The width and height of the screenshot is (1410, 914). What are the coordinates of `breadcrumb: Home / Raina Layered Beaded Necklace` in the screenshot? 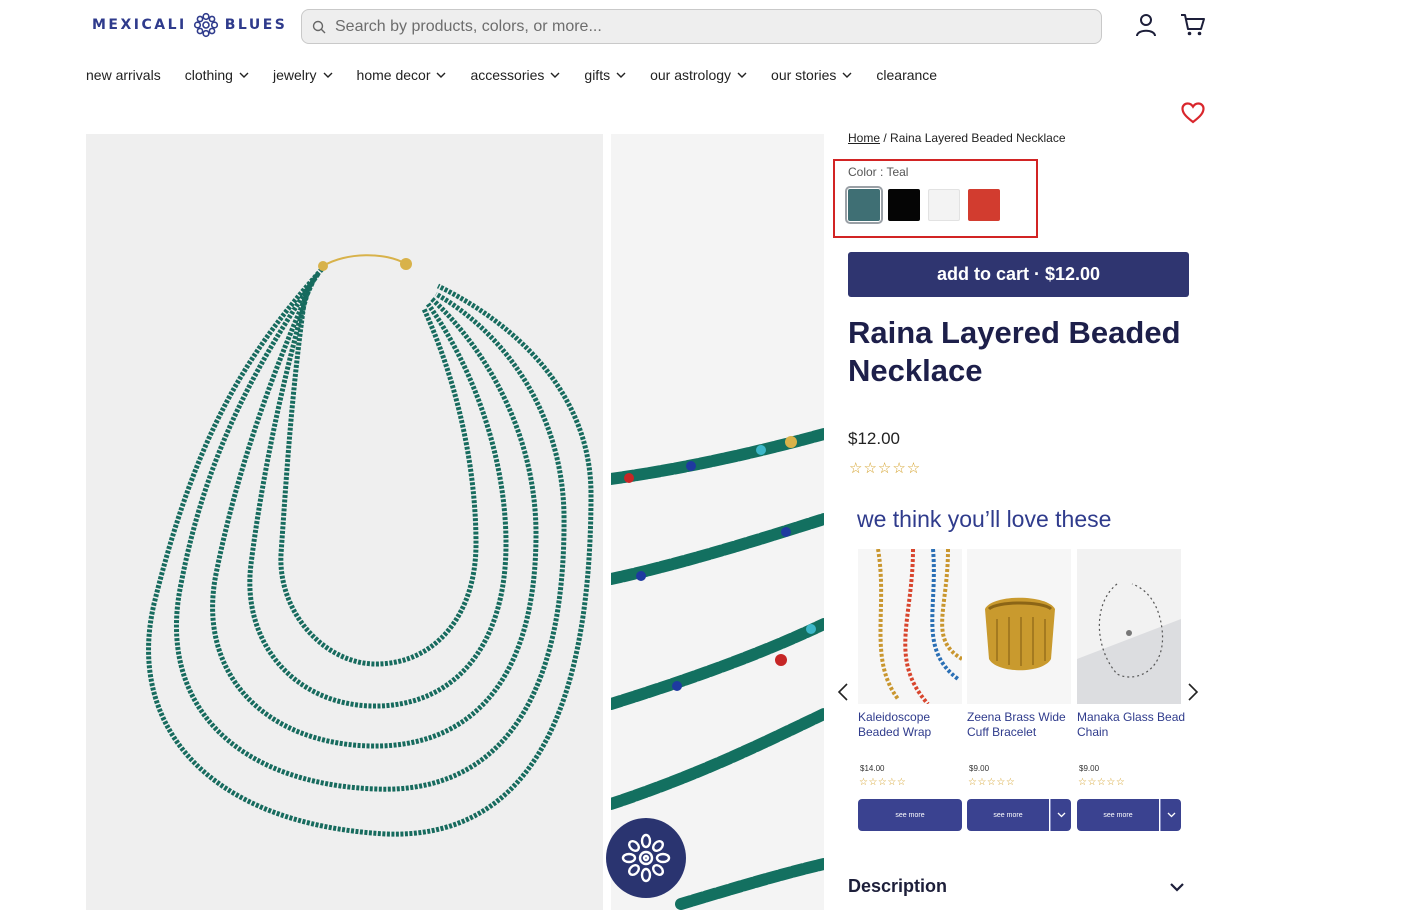 It's located at (957, 138).